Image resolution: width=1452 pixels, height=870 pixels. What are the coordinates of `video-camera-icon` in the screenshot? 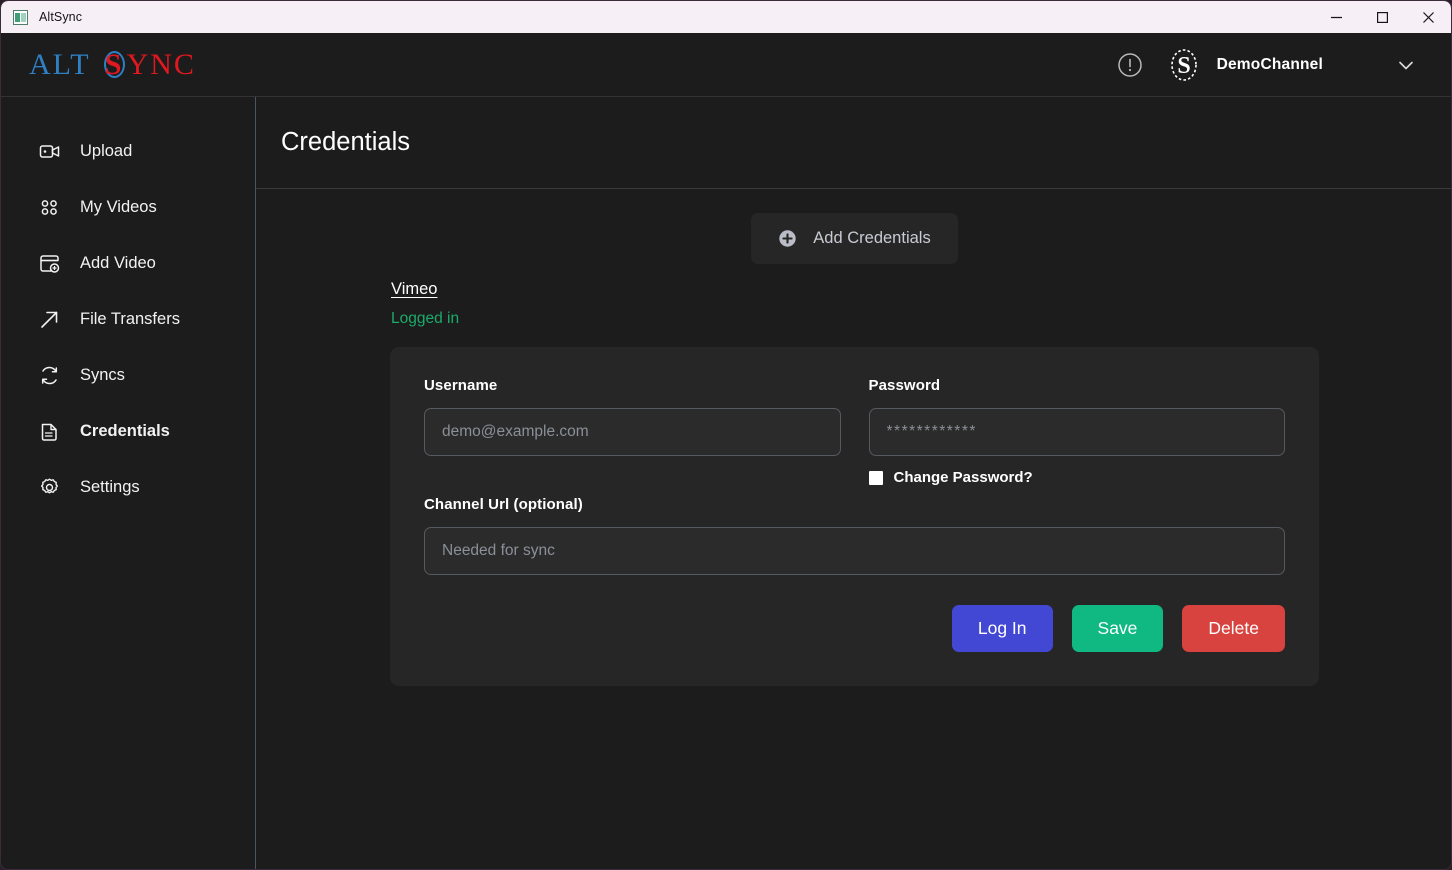 It's located at (49, 151).